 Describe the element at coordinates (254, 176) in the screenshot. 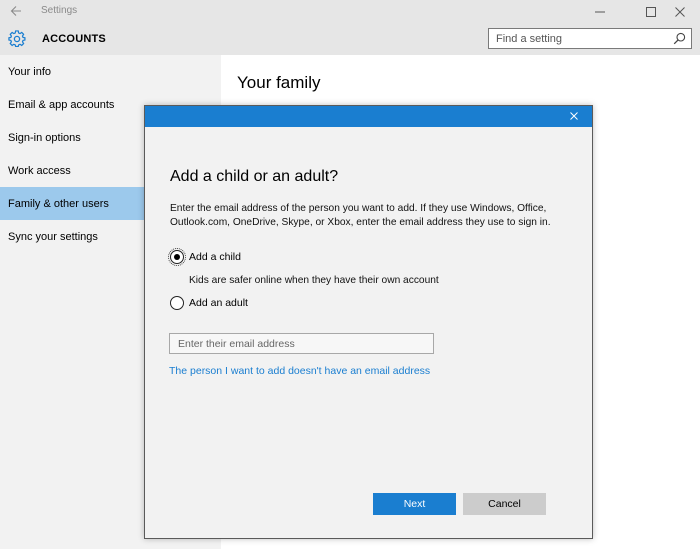

I see `dialog-heading: Add a child or an adult?` at that location.